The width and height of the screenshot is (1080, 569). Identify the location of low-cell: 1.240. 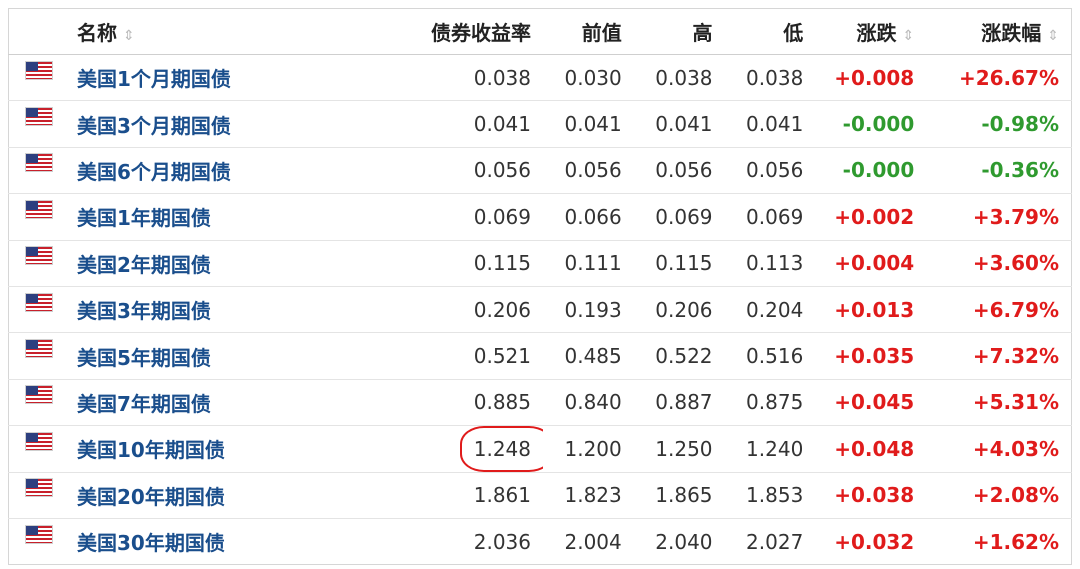
(770, 449).